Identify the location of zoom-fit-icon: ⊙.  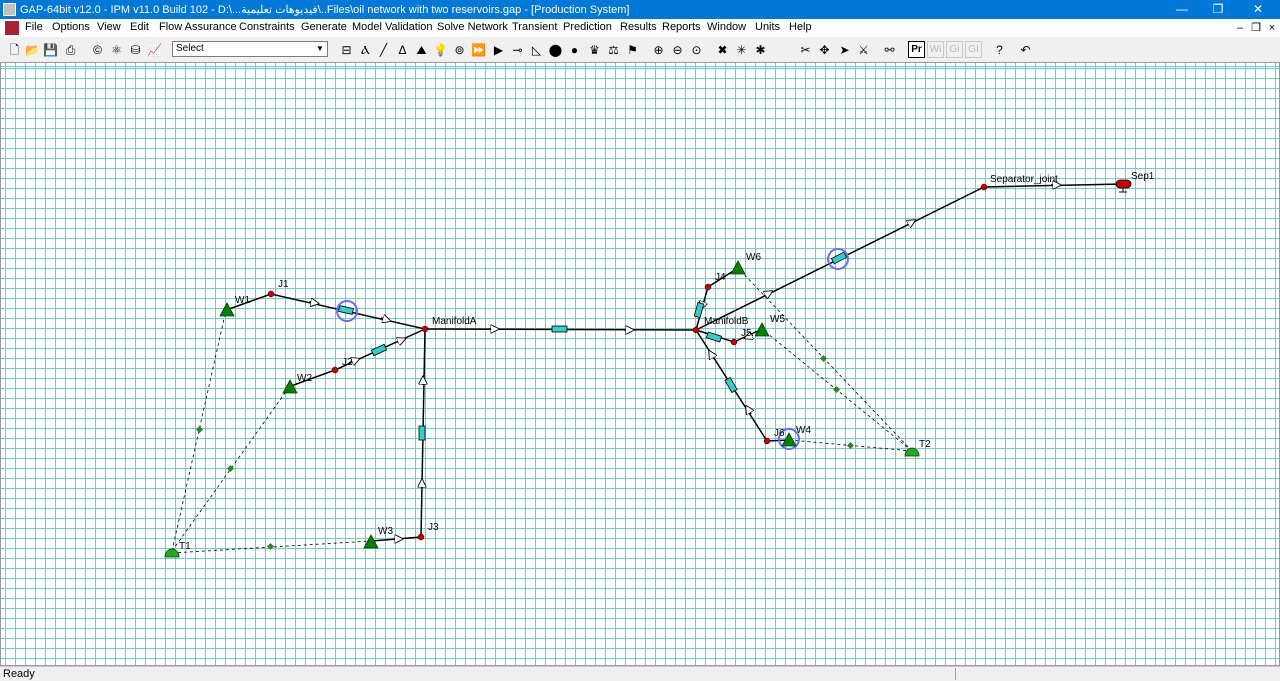
(696, 49).